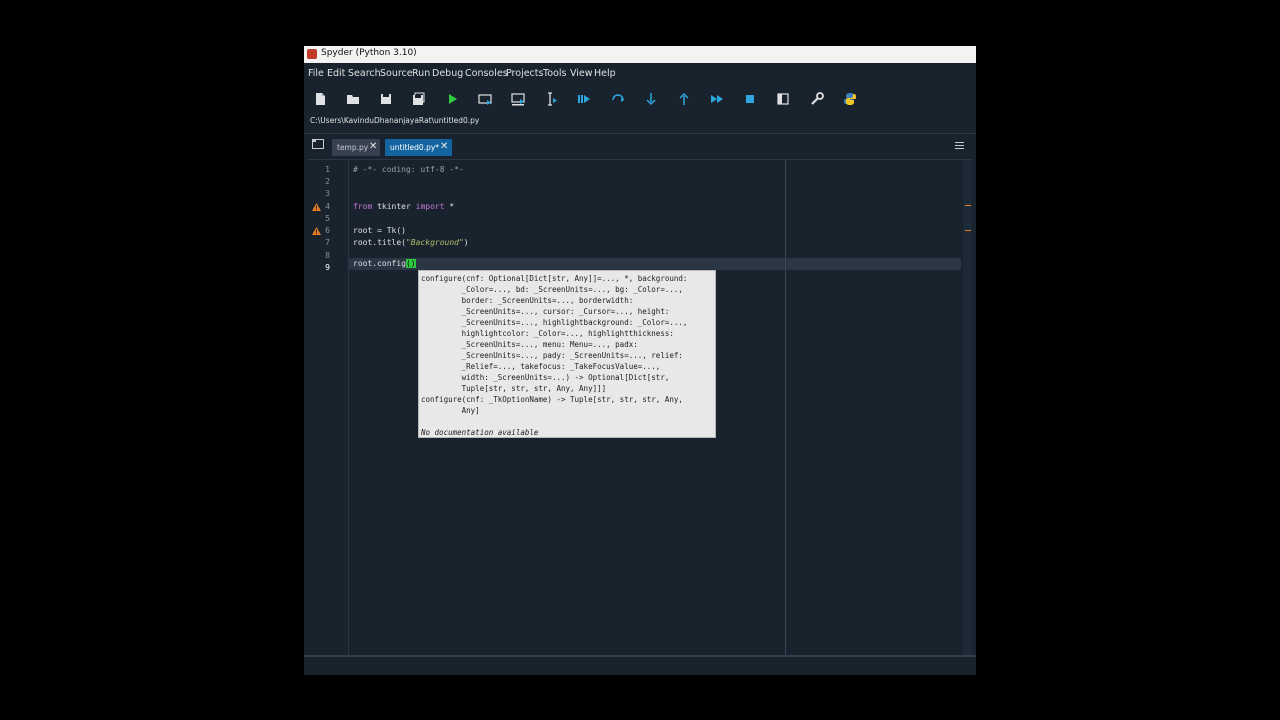 Image resolution: width=1280 pixels, height=720 pixels. What do you see at coordinates (485, 99) in the screenshot?
I see `run-cell-icon` at bounding box center [485, 99].